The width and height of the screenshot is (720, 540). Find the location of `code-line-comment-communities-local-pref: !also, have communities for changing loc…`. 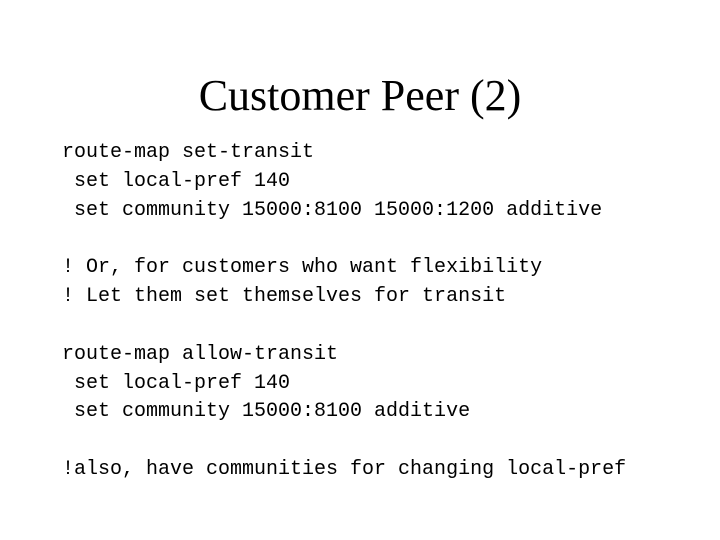

code-line-comment-communities-local-pref: !also, have communities for changing loc… is located at coordinates (344, 469).